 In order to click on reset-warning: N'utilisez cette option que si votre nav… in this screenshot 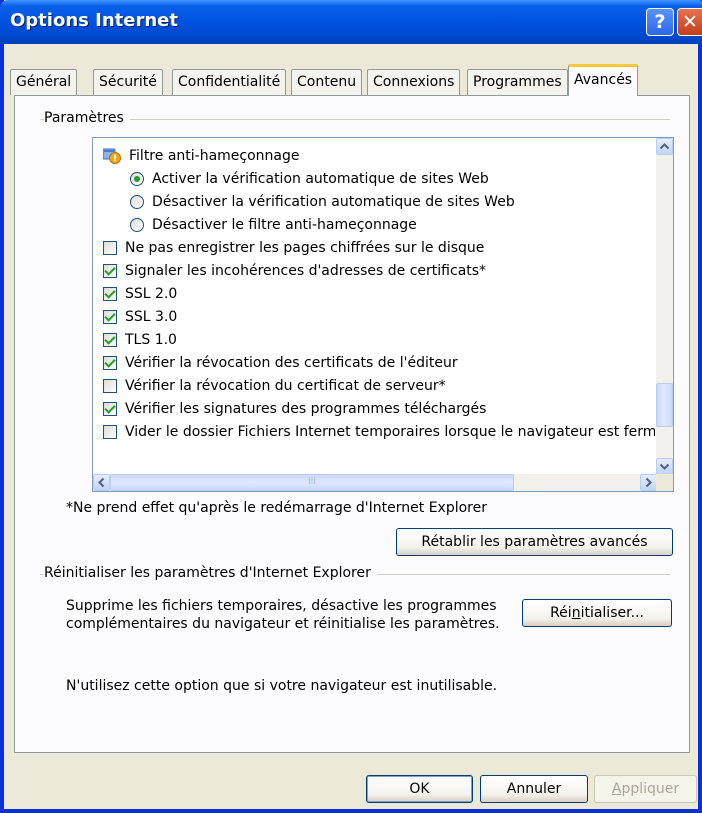, I will do `click(282, 686)`.